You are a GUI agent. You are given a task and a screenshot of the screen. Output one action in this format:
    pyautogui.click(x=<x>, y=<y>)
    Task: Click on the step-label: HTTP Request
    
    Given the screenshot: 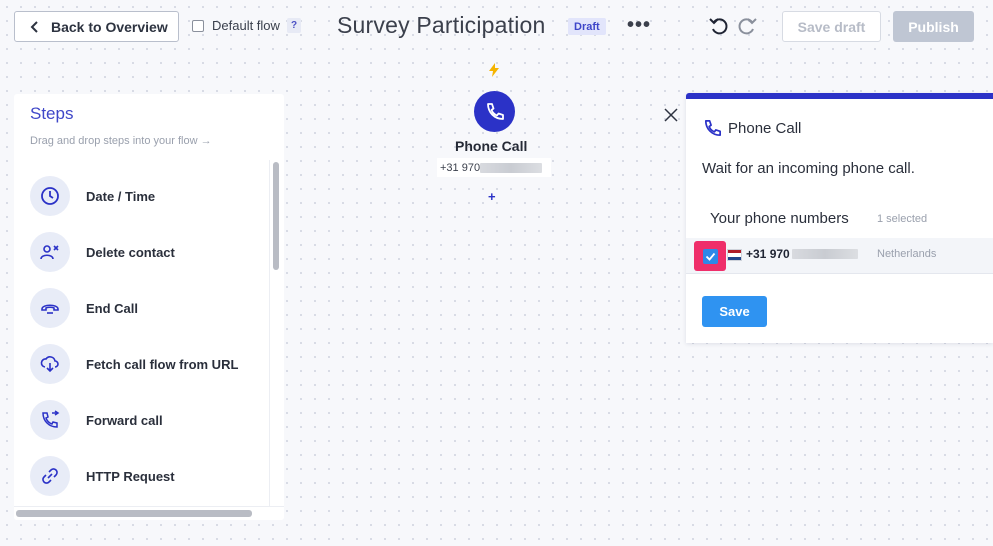 What is the action you would take?
    pyautogui.click(x=130, y=476)
    